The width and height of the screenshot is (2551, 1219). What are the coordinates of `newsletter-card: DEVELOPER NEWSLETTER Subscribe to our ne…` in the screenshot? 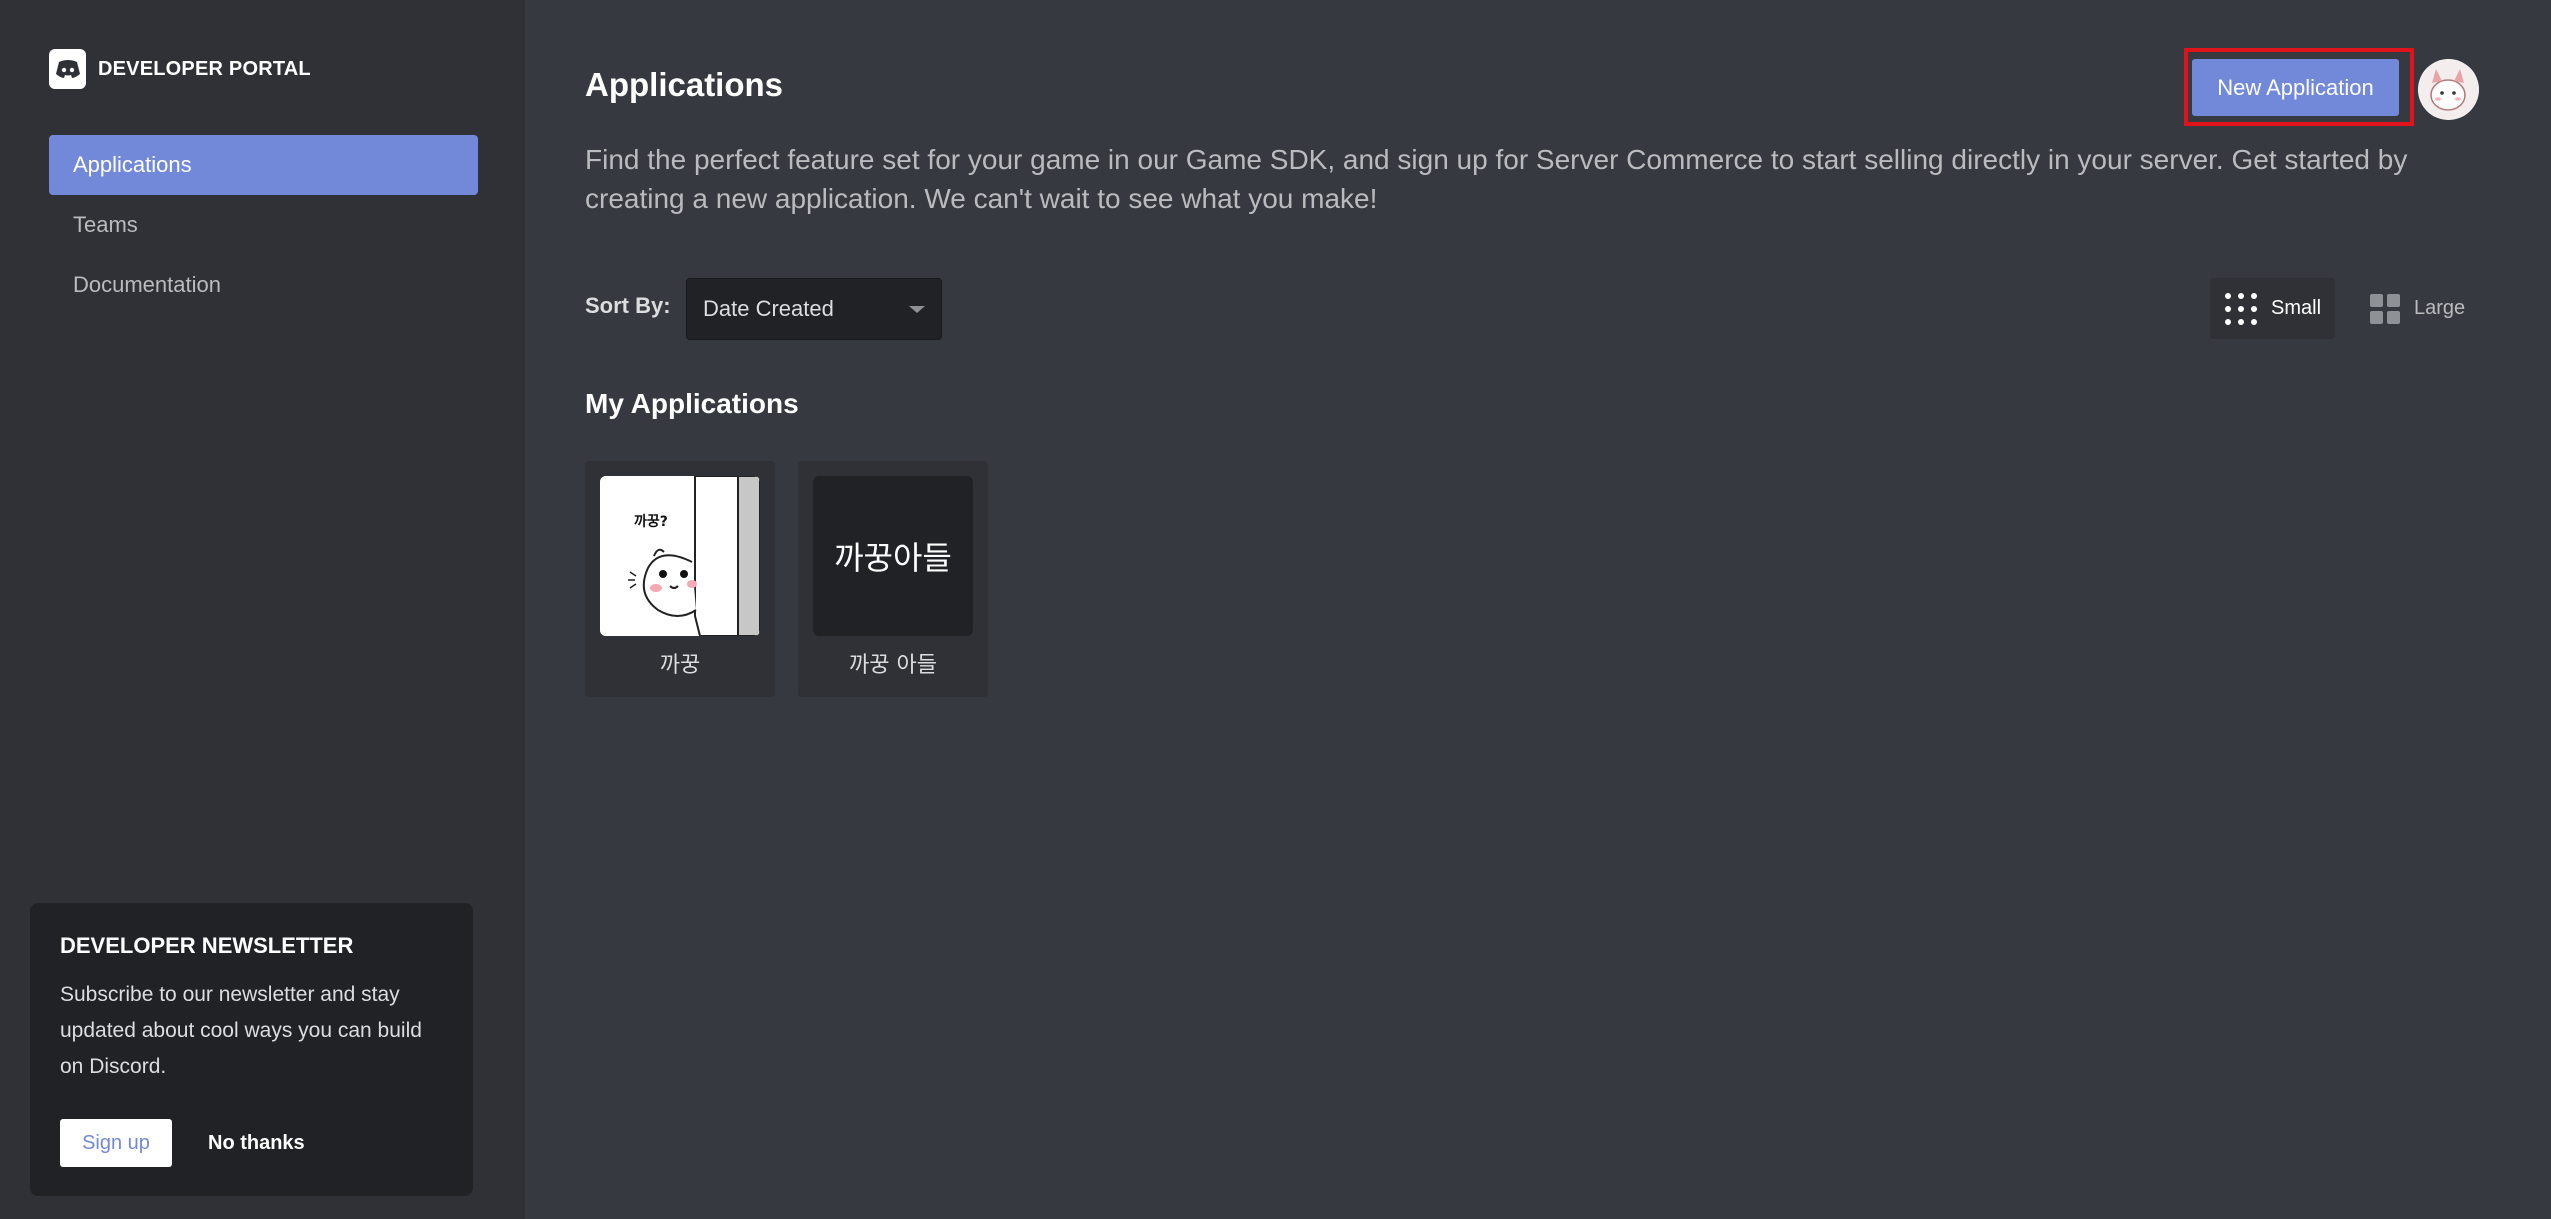 It's located at (251, 1049).